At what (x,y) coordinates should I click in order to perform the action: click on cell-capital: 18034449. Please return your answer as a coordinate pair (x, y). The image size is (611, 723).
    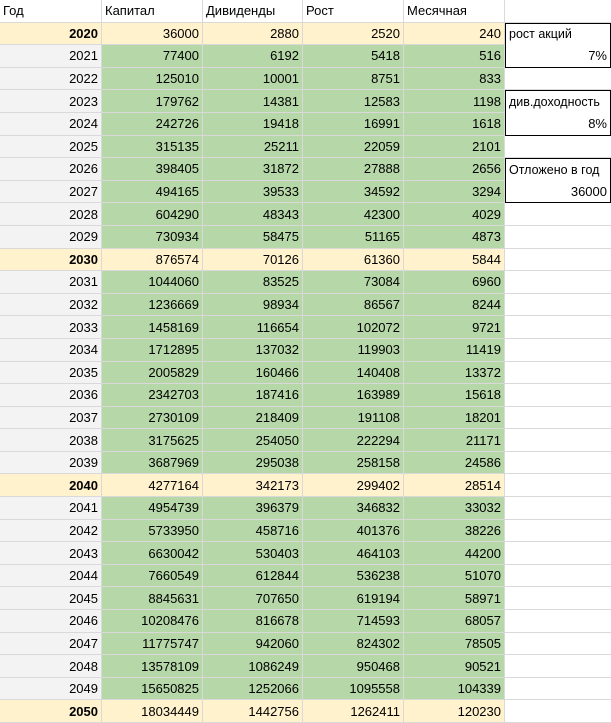
    Looking at the image, I should click on (152, 711).